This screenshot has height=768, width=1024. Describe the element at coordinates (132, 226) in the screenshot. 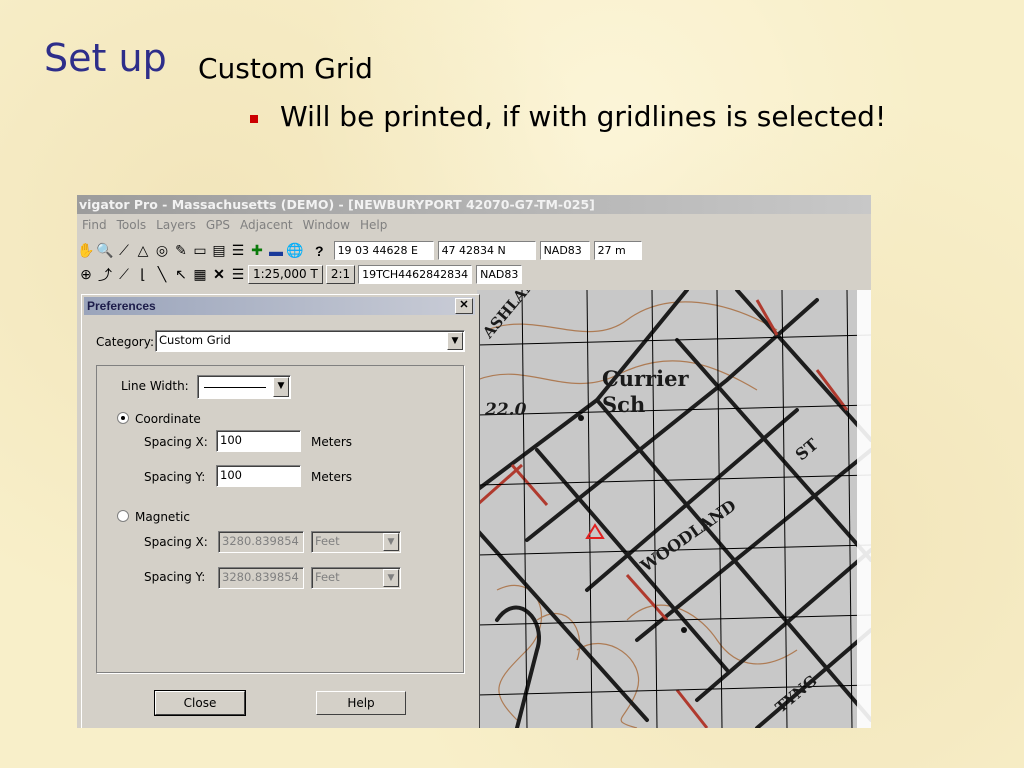

I see `menu-tools: Tools` at that location.